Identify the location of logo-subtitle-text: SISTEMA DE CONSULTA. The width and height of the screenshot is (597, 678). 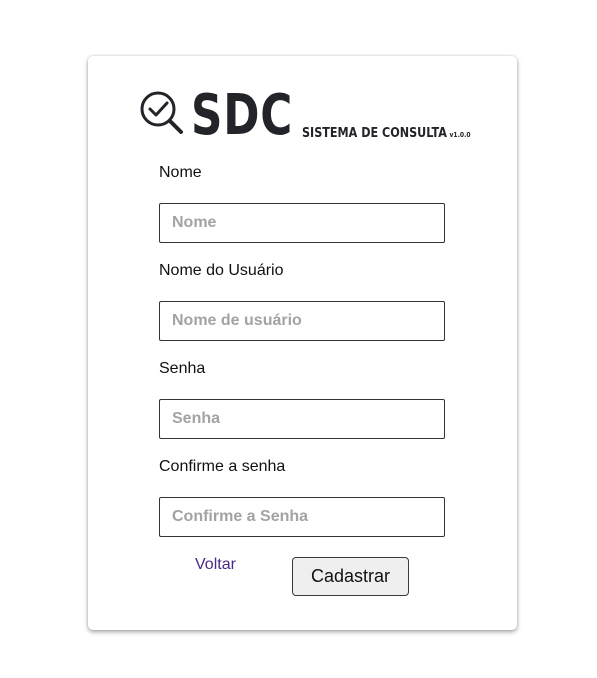
(374, 133).